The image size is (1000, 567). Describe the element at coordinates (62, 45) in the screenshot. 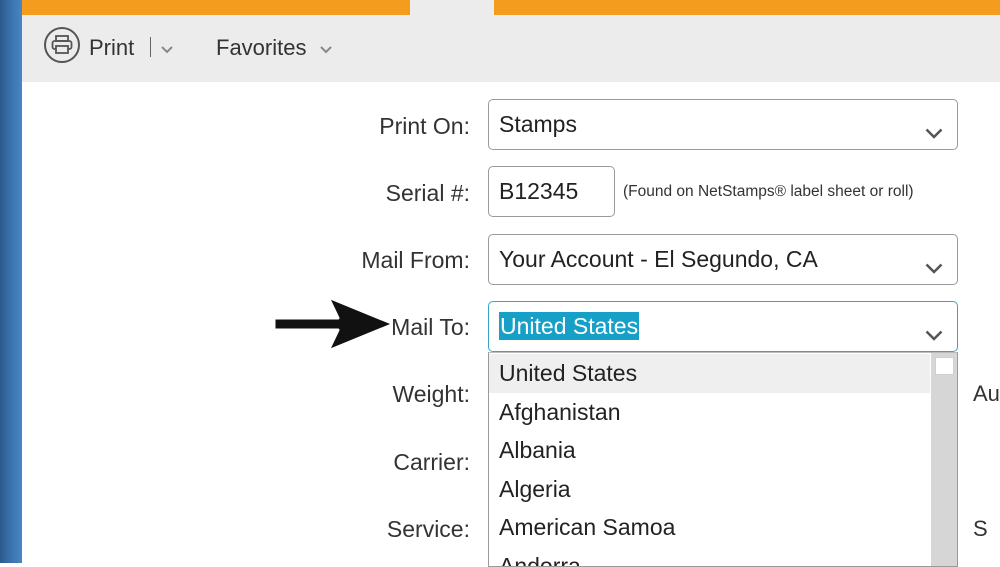

I see `printer-icon` at that location.